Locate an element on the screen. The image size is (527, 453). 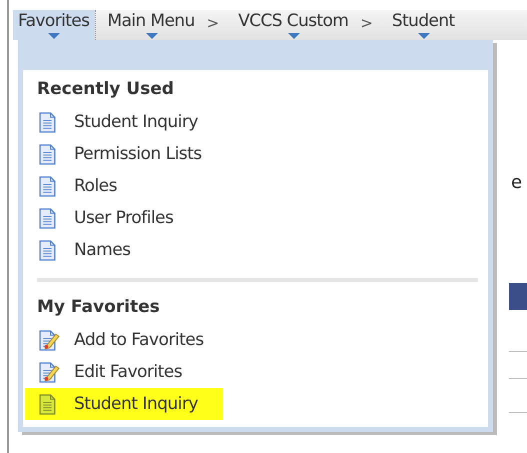
section-heading: Recently Used is located at coordinates (106, 89).